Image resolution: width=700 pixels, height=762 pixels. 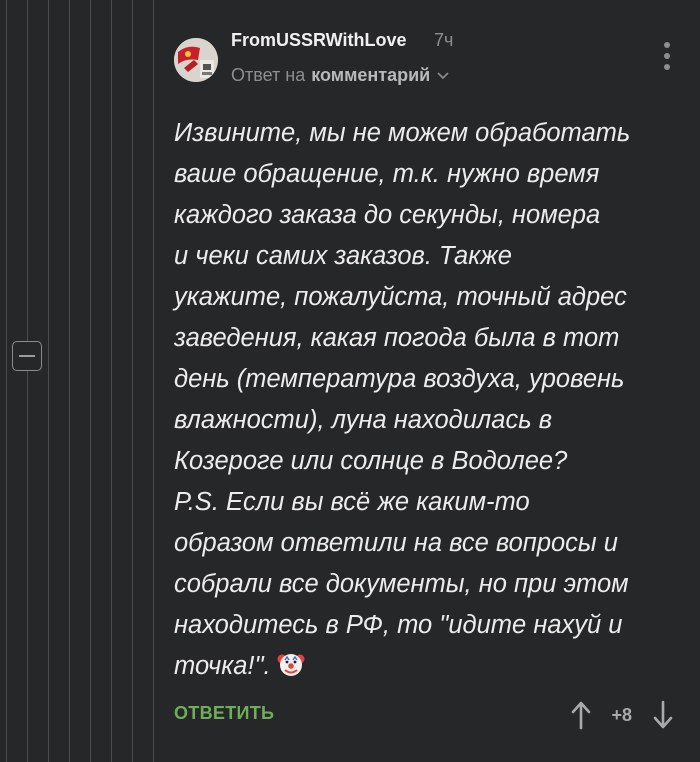 I want to click on comment-time: 7ч, so click(x=444, y=40).